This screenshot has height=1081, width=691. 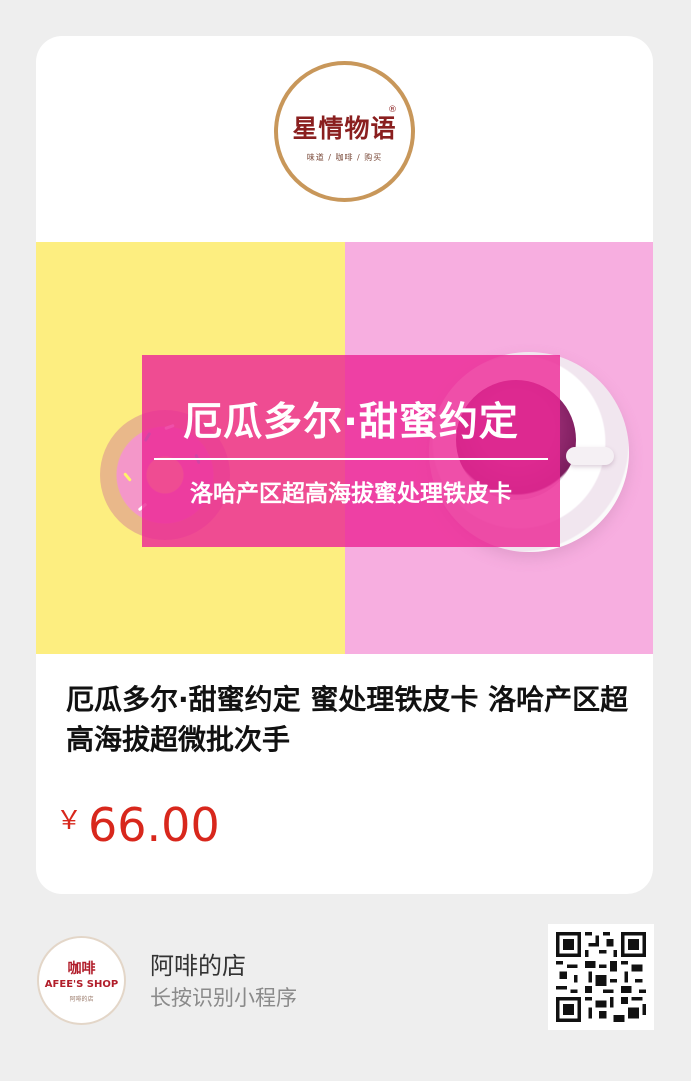 What do you see at coordinates (344, 157) in the screenshot?
I see `brand-tagline: 味道 / 咖啡 / 购买` at bounding box center [344, 157].